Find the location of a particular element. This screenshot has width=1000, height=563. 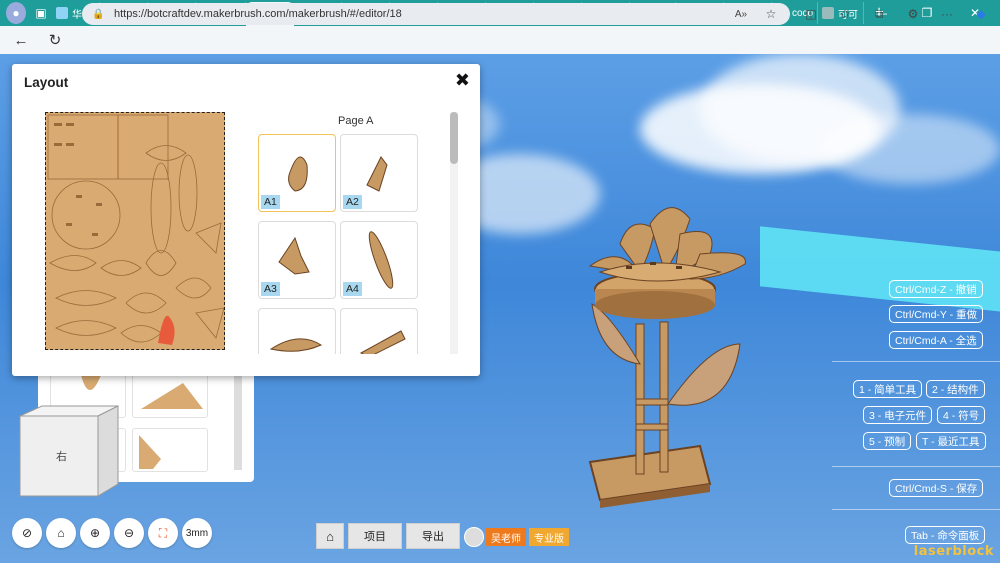

user-name: 吴老师 is located at coordinates (506, 537).